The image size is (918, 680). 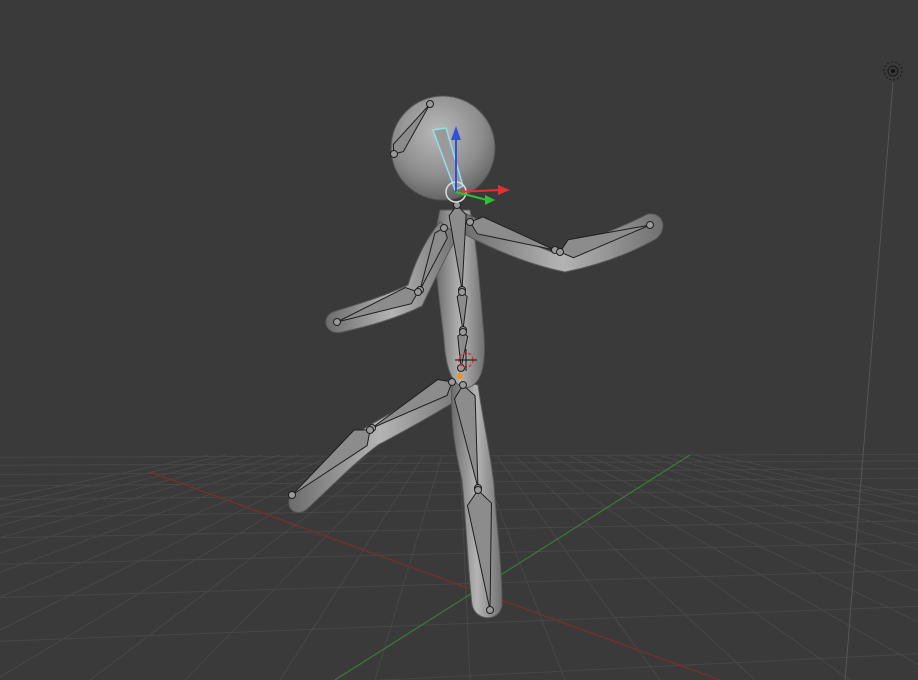 I want to click on y-axis-line, so click(x=512, y=567).